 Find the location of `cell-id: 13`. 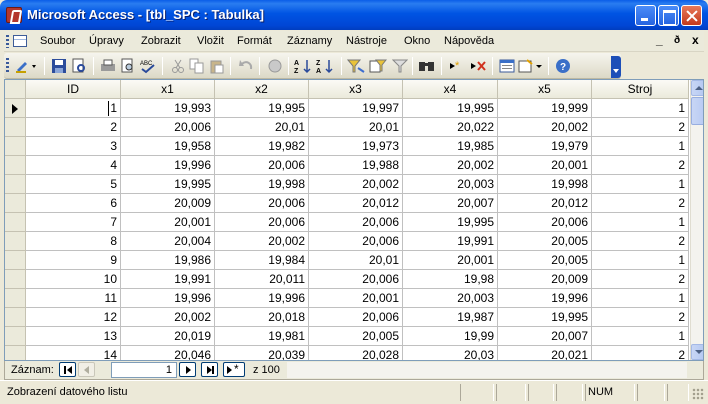

cell-id: 13 is located at coordinates (73, 336).